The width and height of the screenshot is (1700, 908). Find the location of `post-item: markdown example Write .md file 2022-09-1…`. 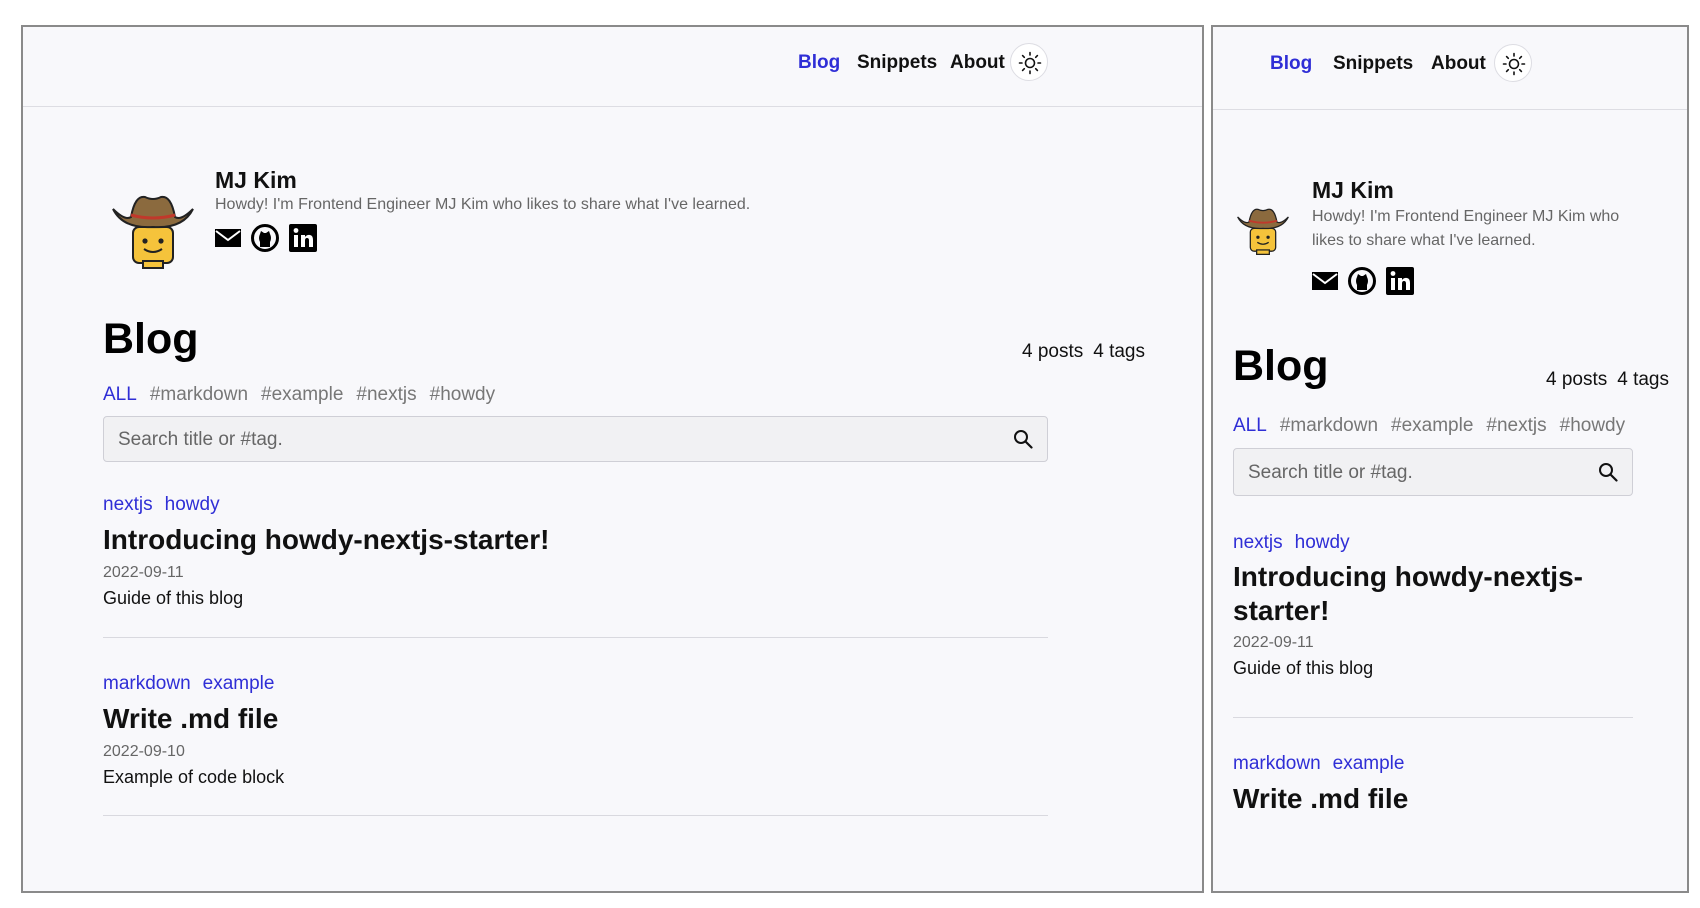

post-item: markdown example Write .md file 2022-09-1… is located at coordinates (193, 730).